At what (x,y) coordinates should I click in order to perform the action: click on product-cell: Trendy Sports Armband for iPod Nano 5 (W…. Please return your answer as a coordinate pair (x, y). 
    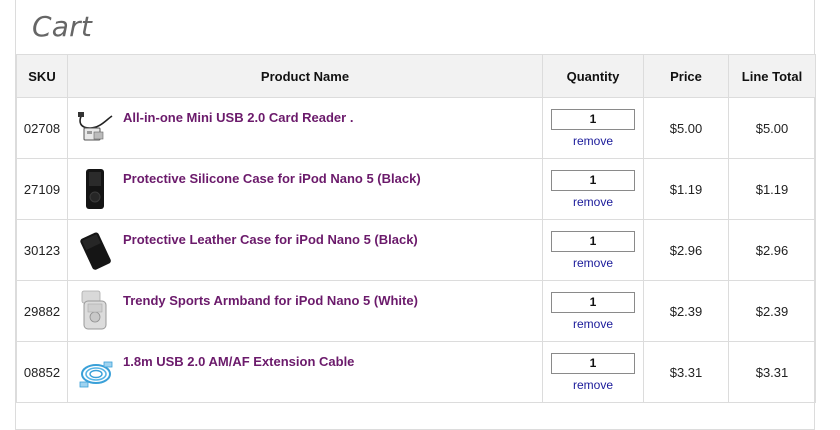
    Looking at the image, I should click on (305, 311).